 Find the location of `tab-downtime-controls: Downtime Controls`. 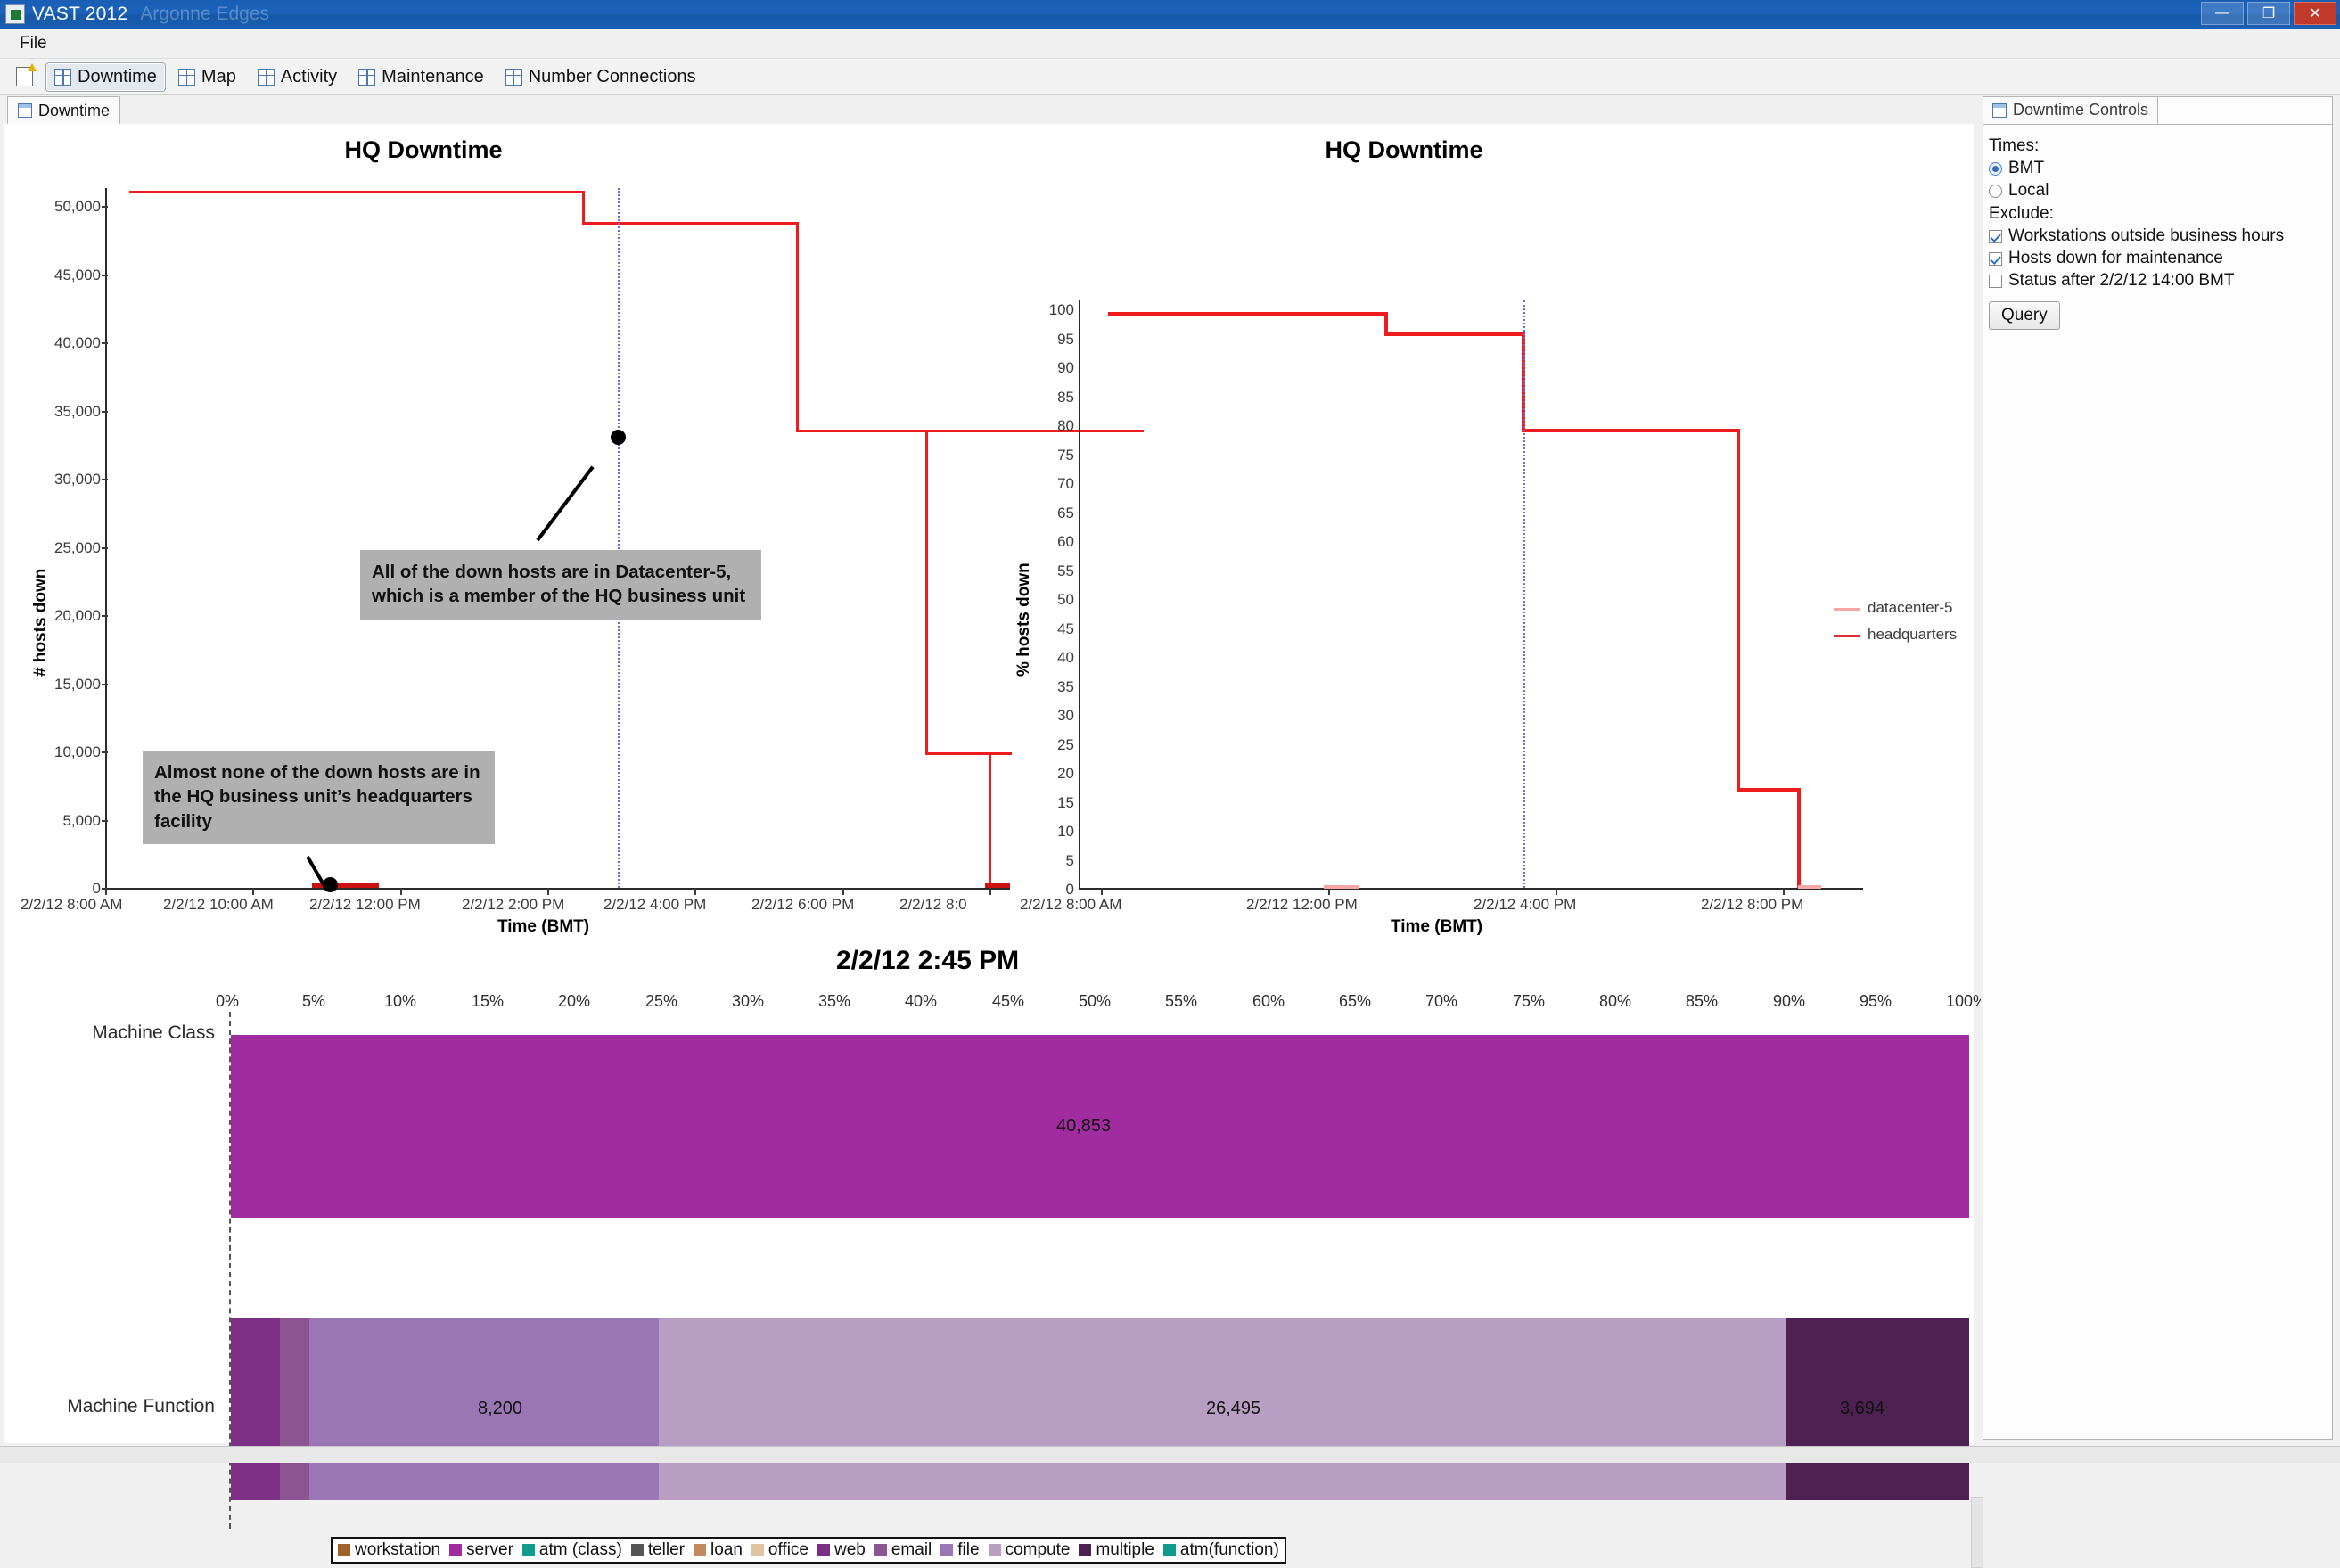

tab-downtime-controls: Downtime Controls is located at coordinates (2071, 111).